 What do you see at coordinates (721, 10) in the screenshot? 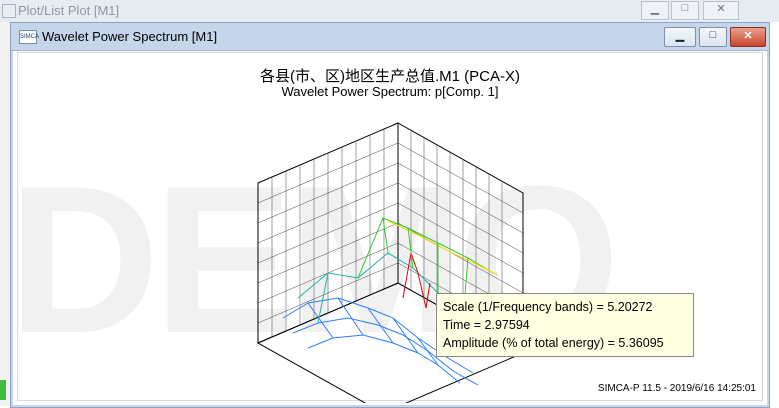
I see `background-close-button: ✕` at bounding box center [721, 10].